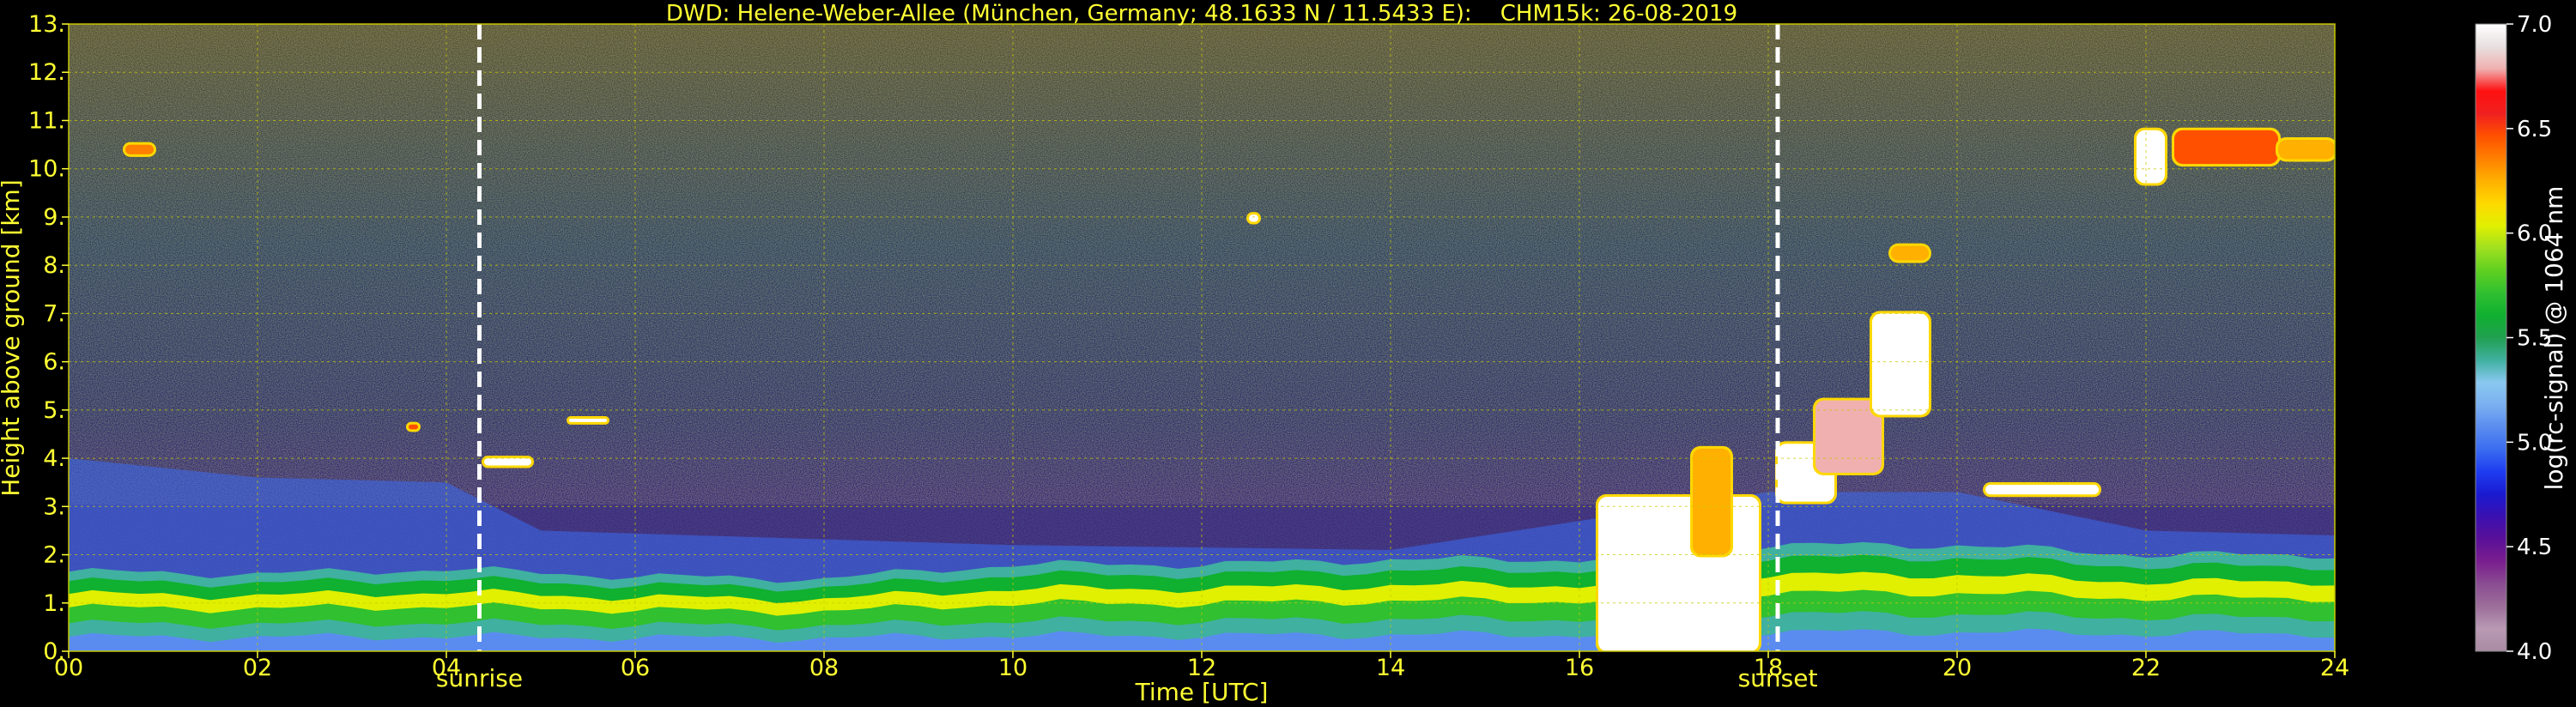 The image size is (2576, 707). Describe the element at coordinates (54, 265) in the screenshot. I see `y-tick-label: 8.` at that location.